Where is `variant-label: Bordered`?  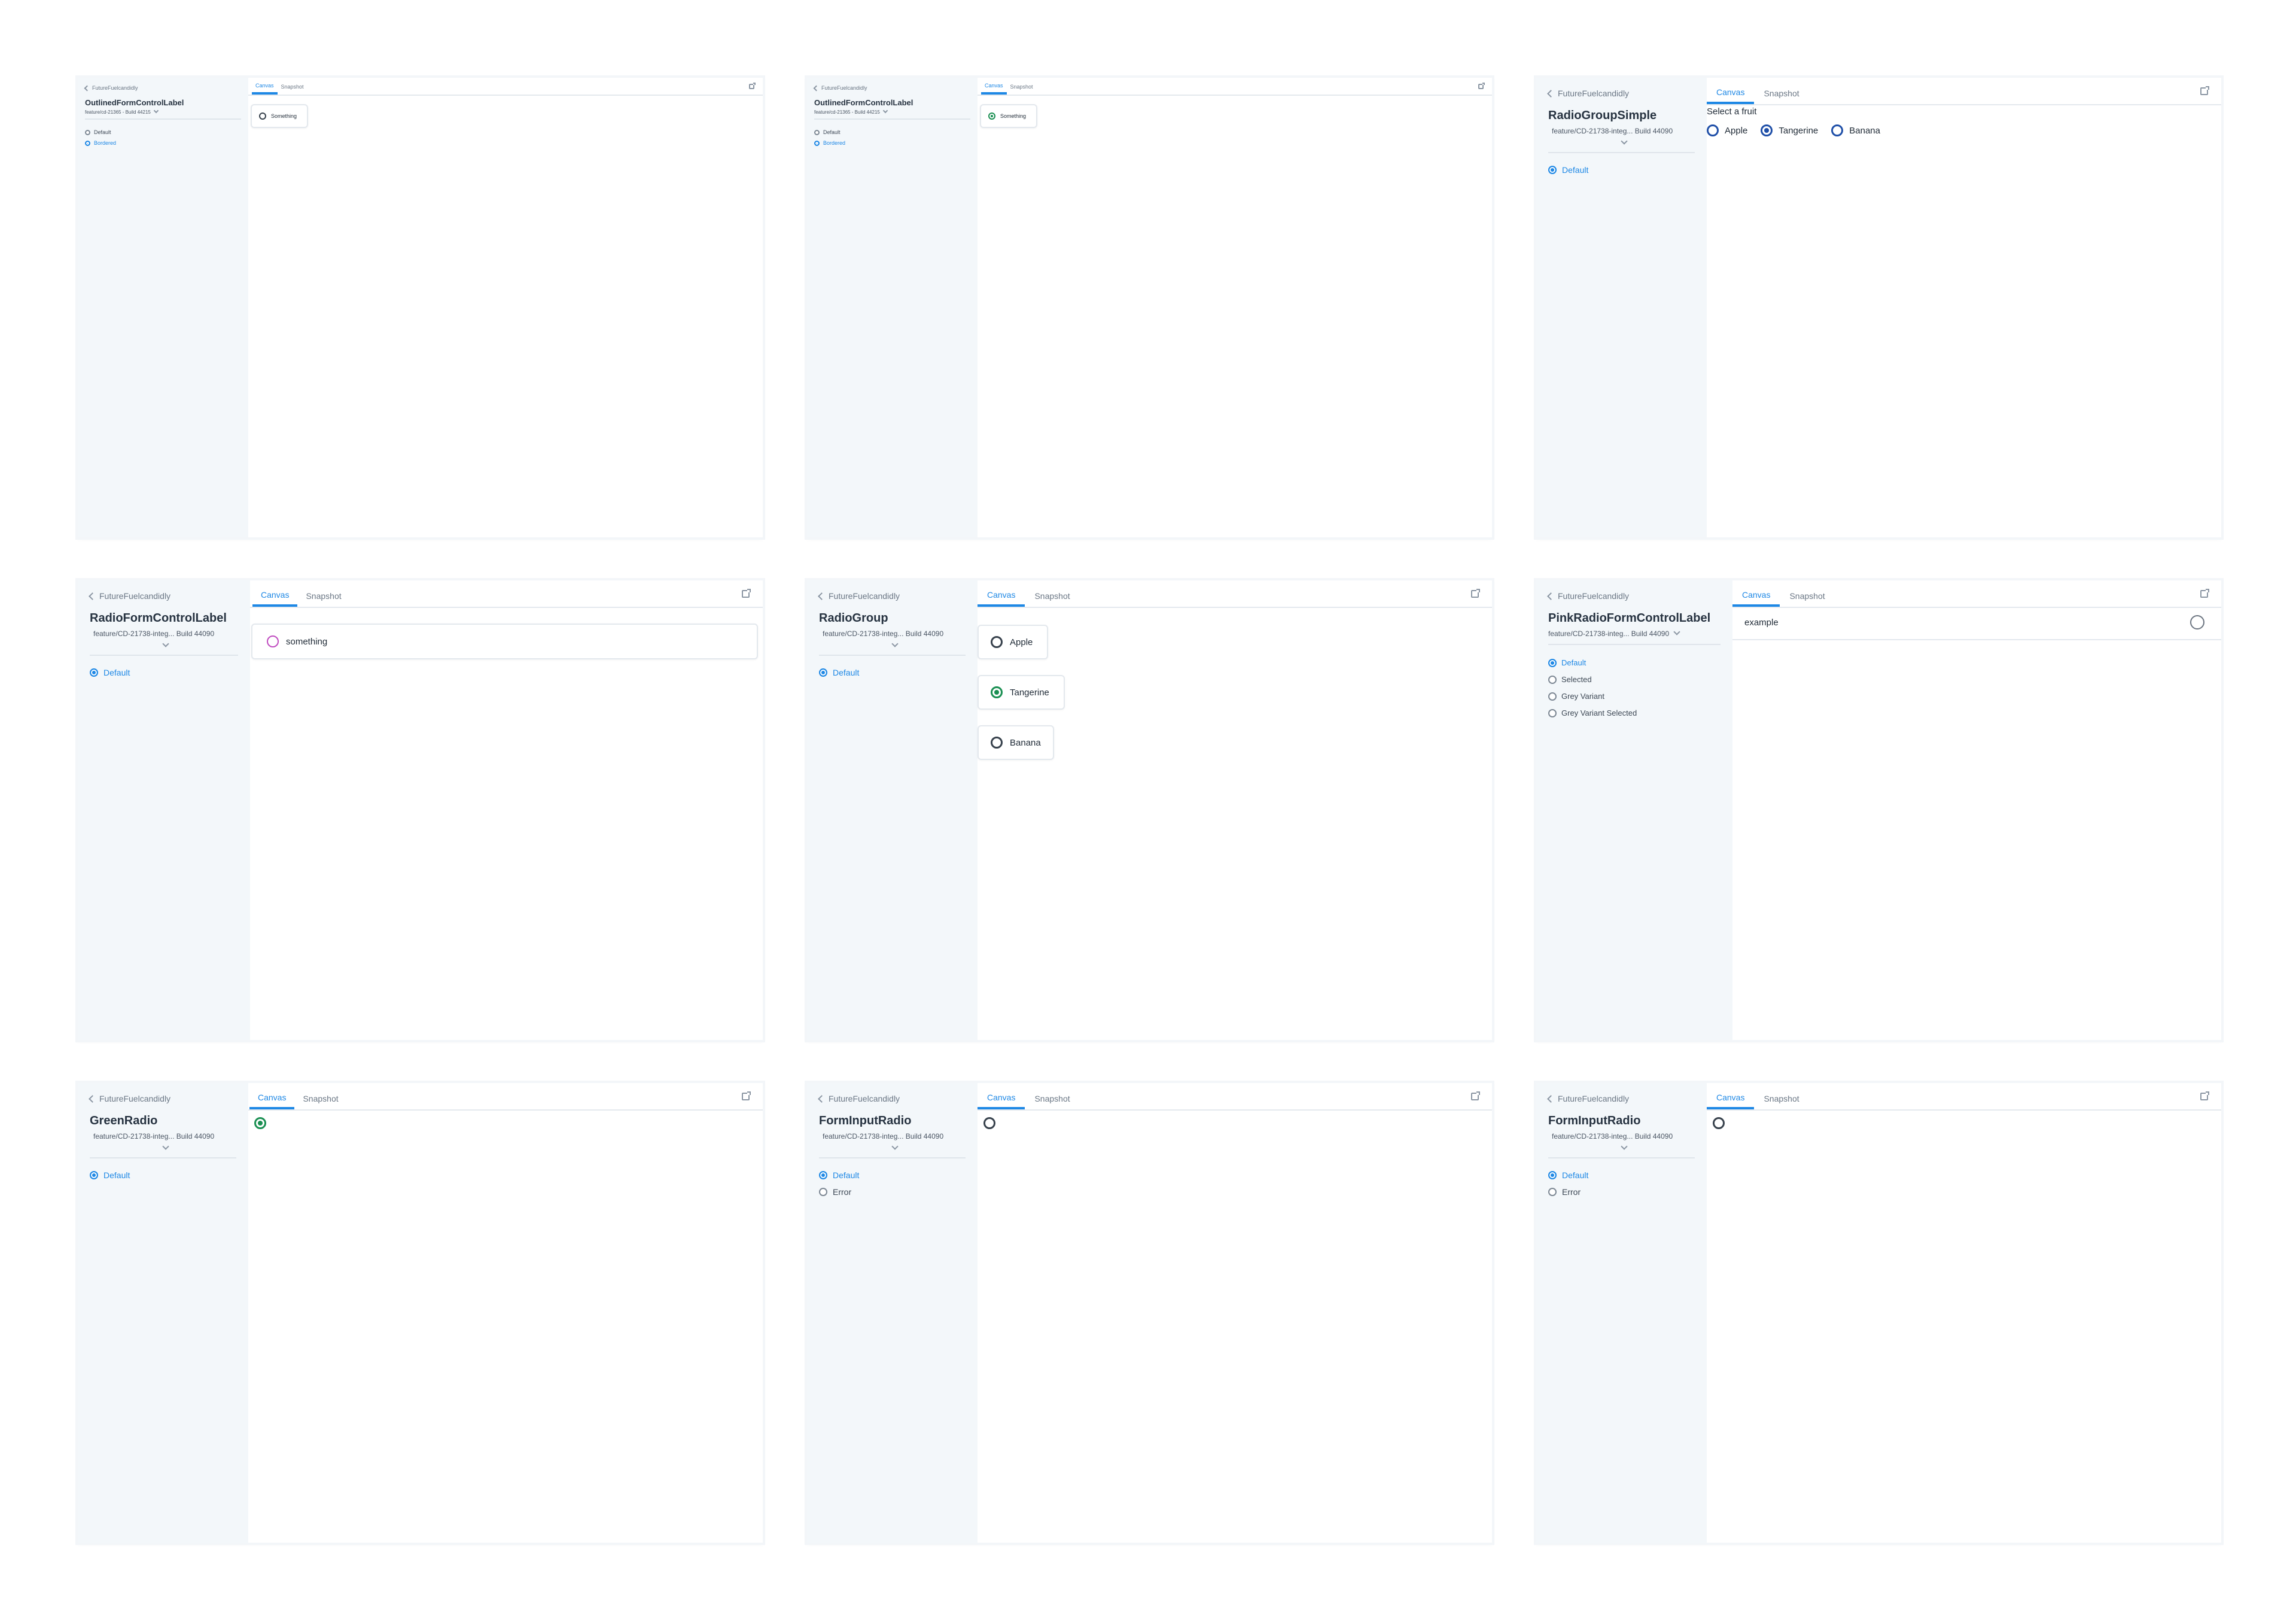
variant-label: Bordered is located at coordinates (834, 143).